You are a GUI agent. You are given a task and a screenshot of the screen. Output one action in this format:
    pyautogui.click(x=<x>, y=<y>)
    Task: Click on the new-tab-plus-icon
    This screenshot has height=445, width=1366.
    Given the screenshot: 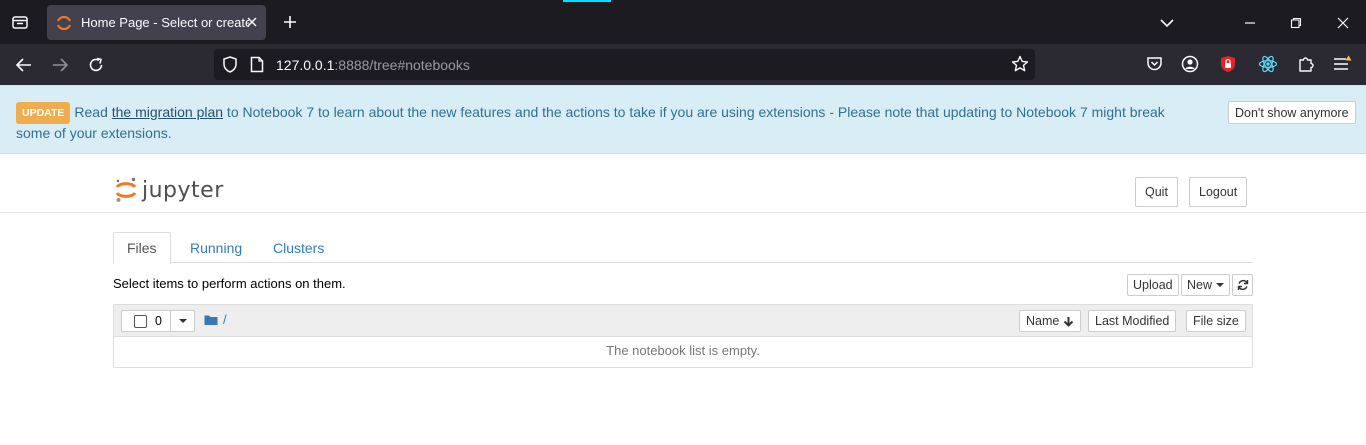 What is the action you would take?
    pyautogui.click(x=290, y=22)
    